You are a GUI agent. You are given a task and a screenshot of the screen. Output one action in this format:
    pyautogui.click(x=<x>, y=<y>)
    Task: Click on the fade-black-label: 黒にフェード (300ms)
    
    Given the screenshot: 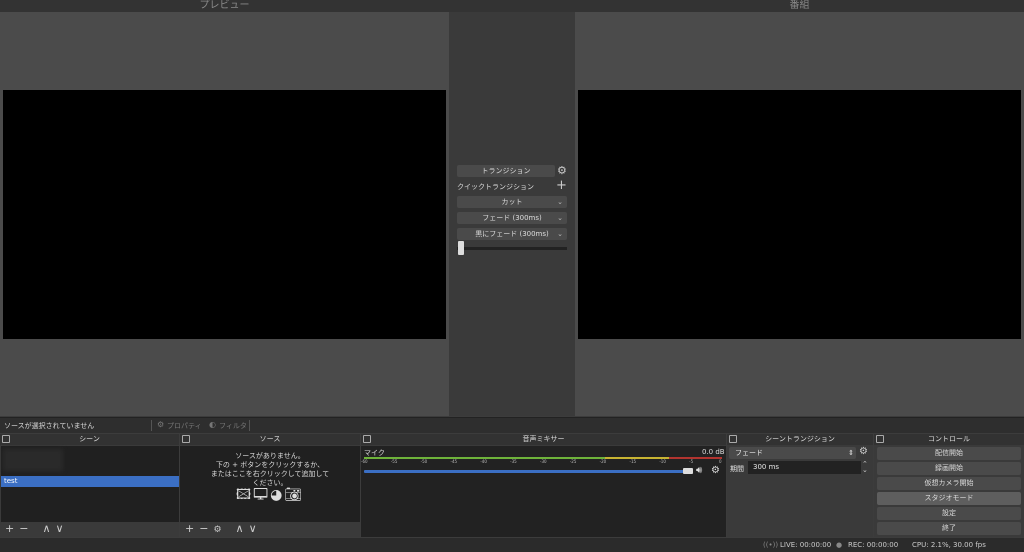 What is the action you would take?
    pyautogui.click(x=512, y=234)
    